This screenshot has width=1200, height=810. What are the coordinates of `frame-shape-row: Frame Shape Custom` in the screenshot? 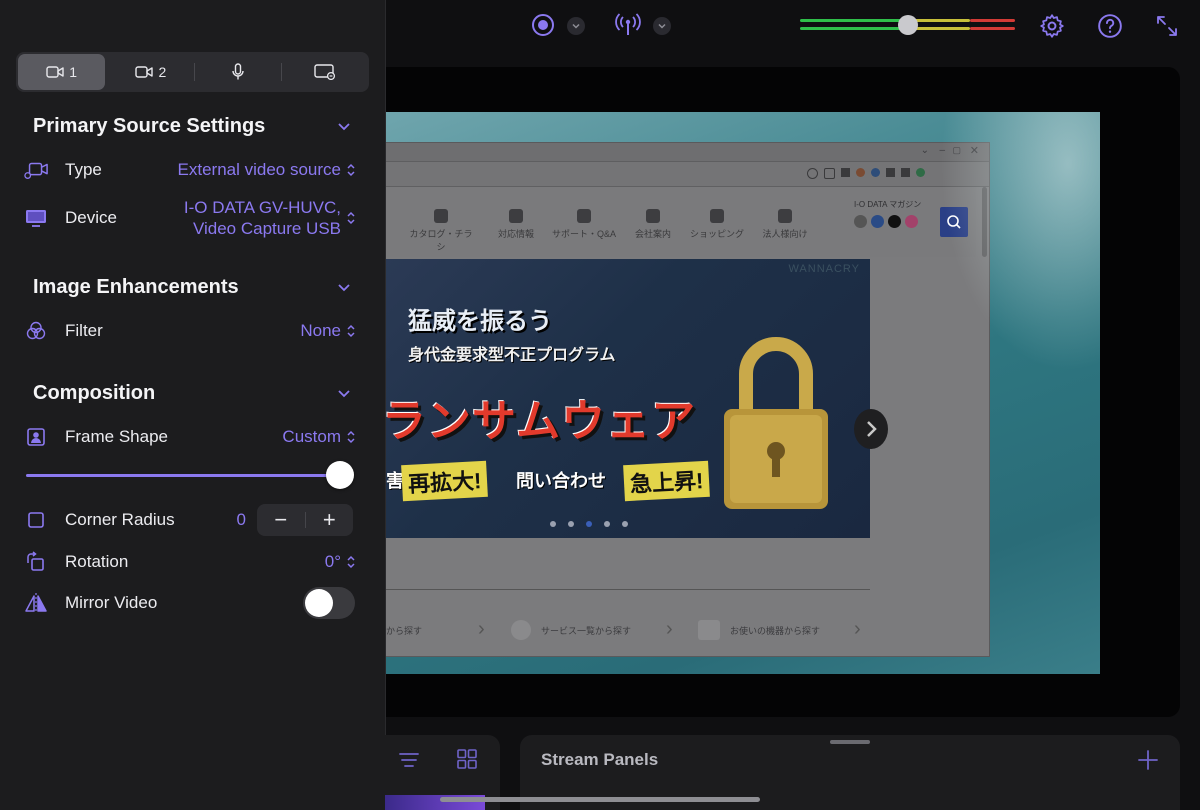 It's located at (190, 437).